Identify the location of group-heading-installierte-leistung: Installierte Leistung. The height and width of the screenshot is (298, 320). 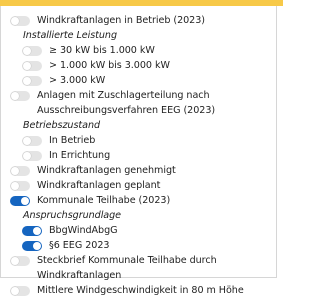
(138, 35).